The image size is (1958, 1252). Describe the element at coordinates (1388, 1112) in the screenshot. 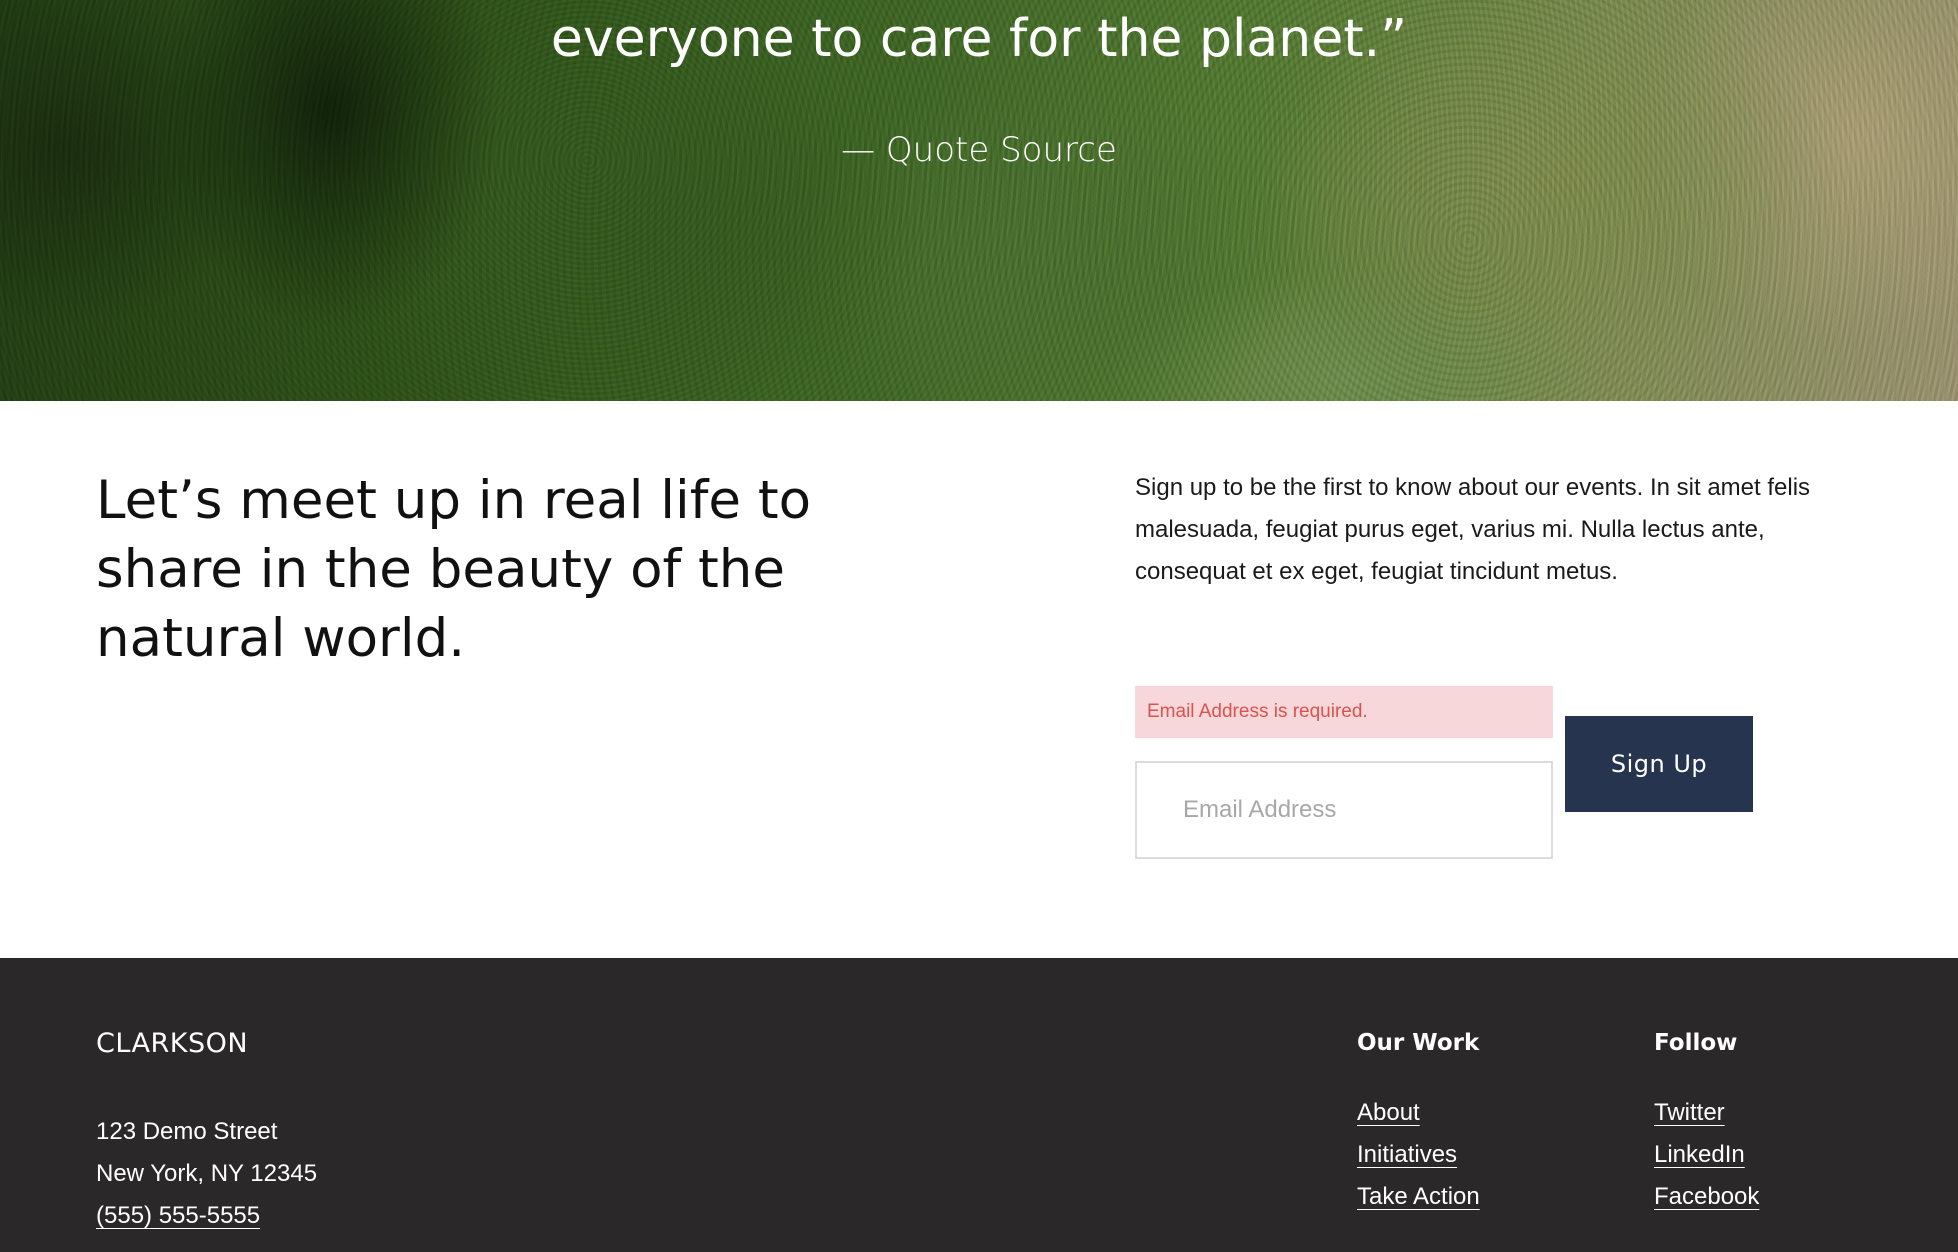

I see `footer-link-about: About` at that location.